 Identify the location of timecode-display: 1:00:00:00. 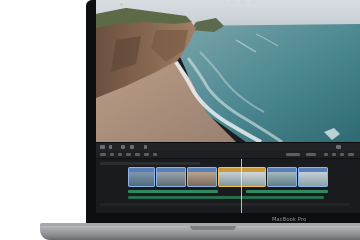
(240, 3).